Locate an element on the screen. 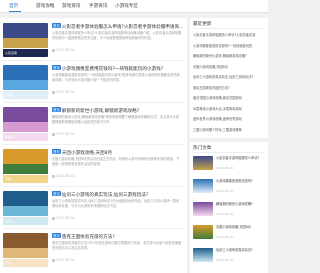  recent-link: 魔法花园小游戏攻略,魔法花园游戏 is located at coordinates (229, 97).